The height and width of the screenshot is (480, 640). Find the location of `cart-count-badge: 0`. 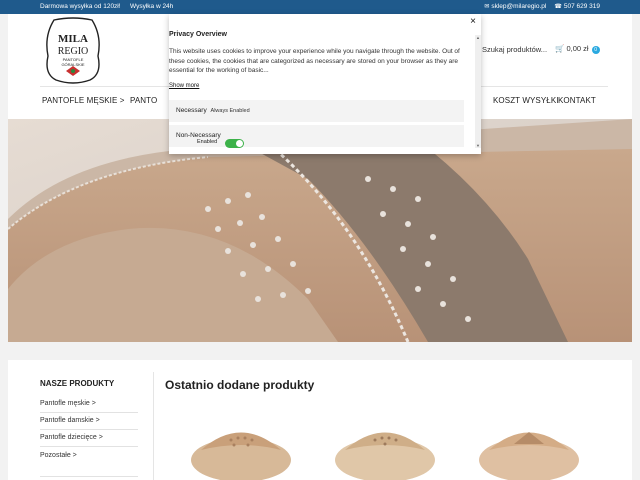

cart-count-badge: 0 is located at coordinates (595, 50).